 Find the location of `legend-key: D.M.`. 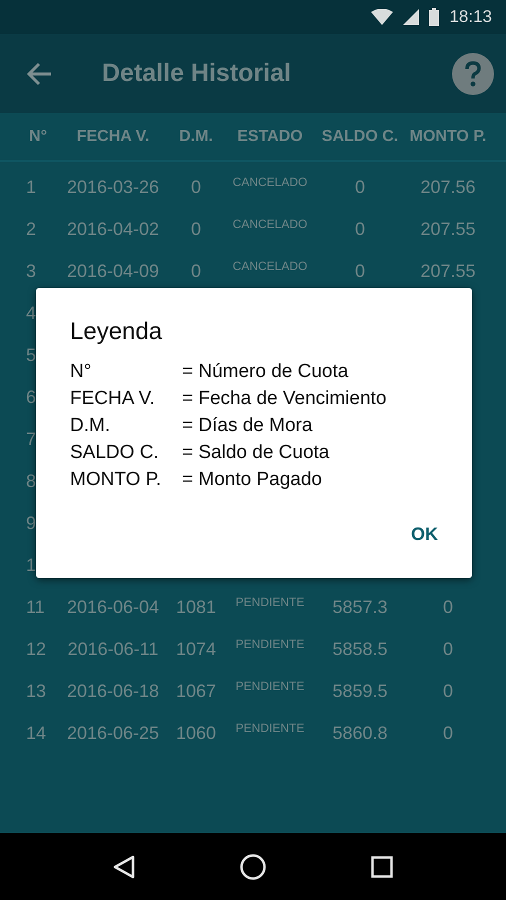

legend-key: D.M. is located at coordinates (126, 426).